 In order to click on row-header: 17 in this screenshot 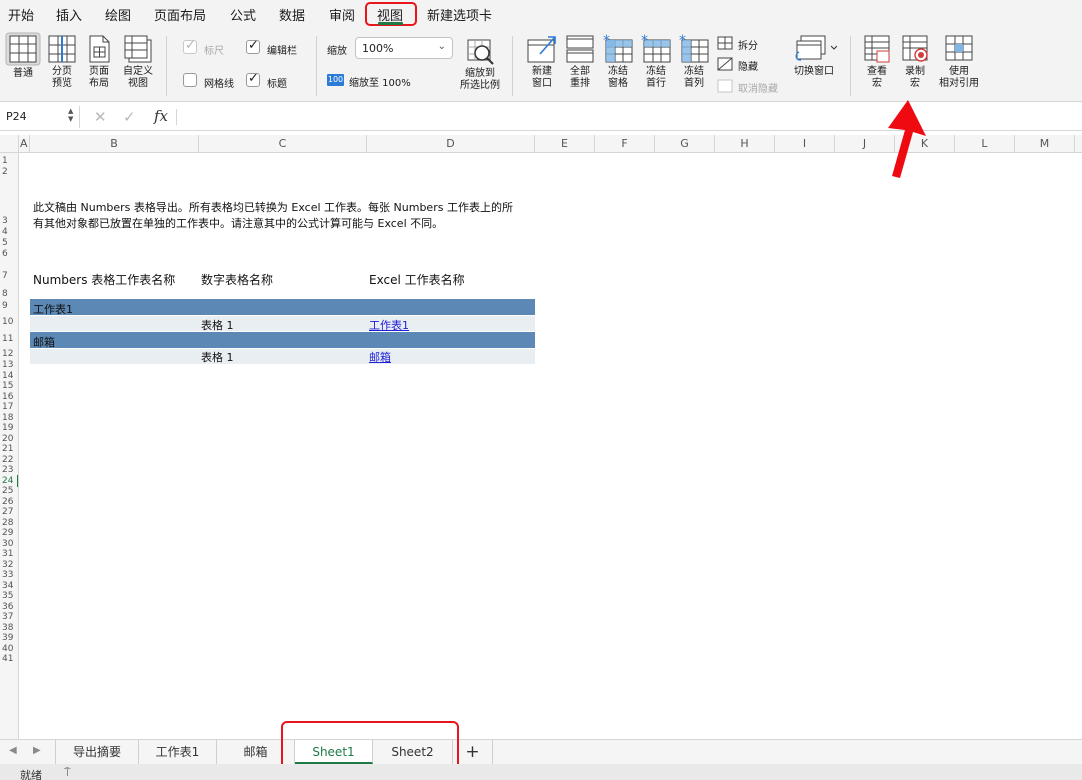, I will do `click(9, 407)`.